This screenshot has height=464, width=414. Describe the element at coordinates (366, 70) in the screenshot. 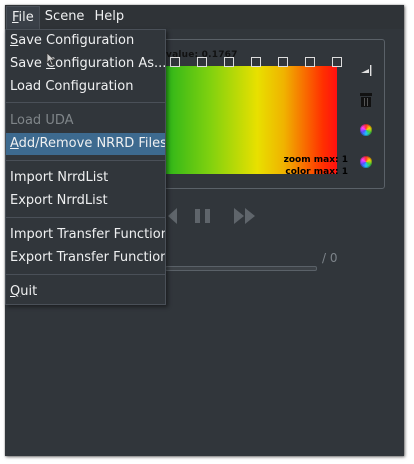

I see `triangle-picker-icon` at that location.